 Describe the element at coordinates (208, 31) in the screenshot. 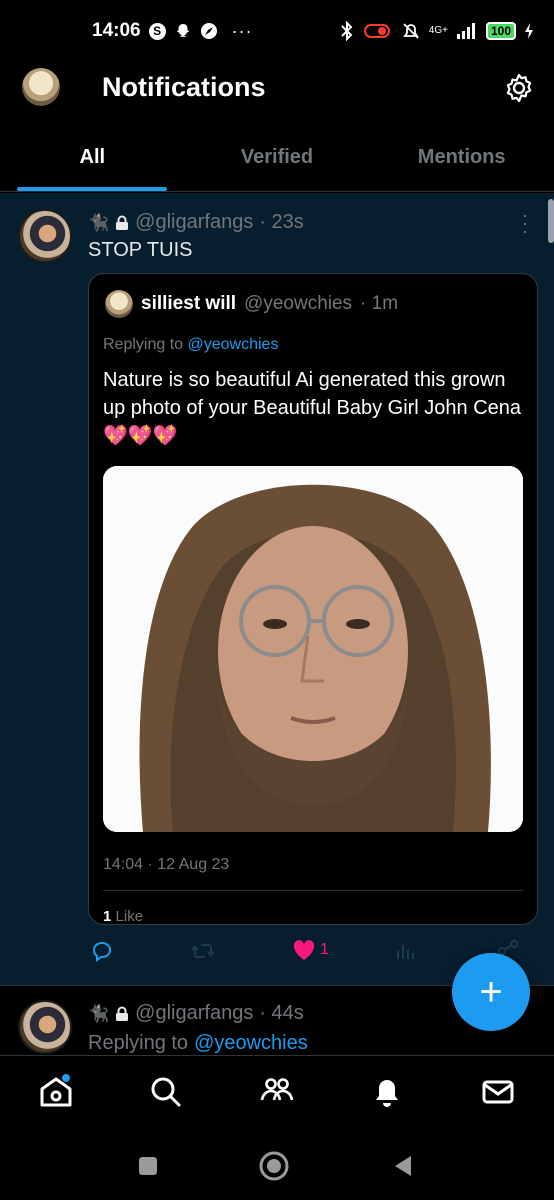

I see `compass-icon` at that location.